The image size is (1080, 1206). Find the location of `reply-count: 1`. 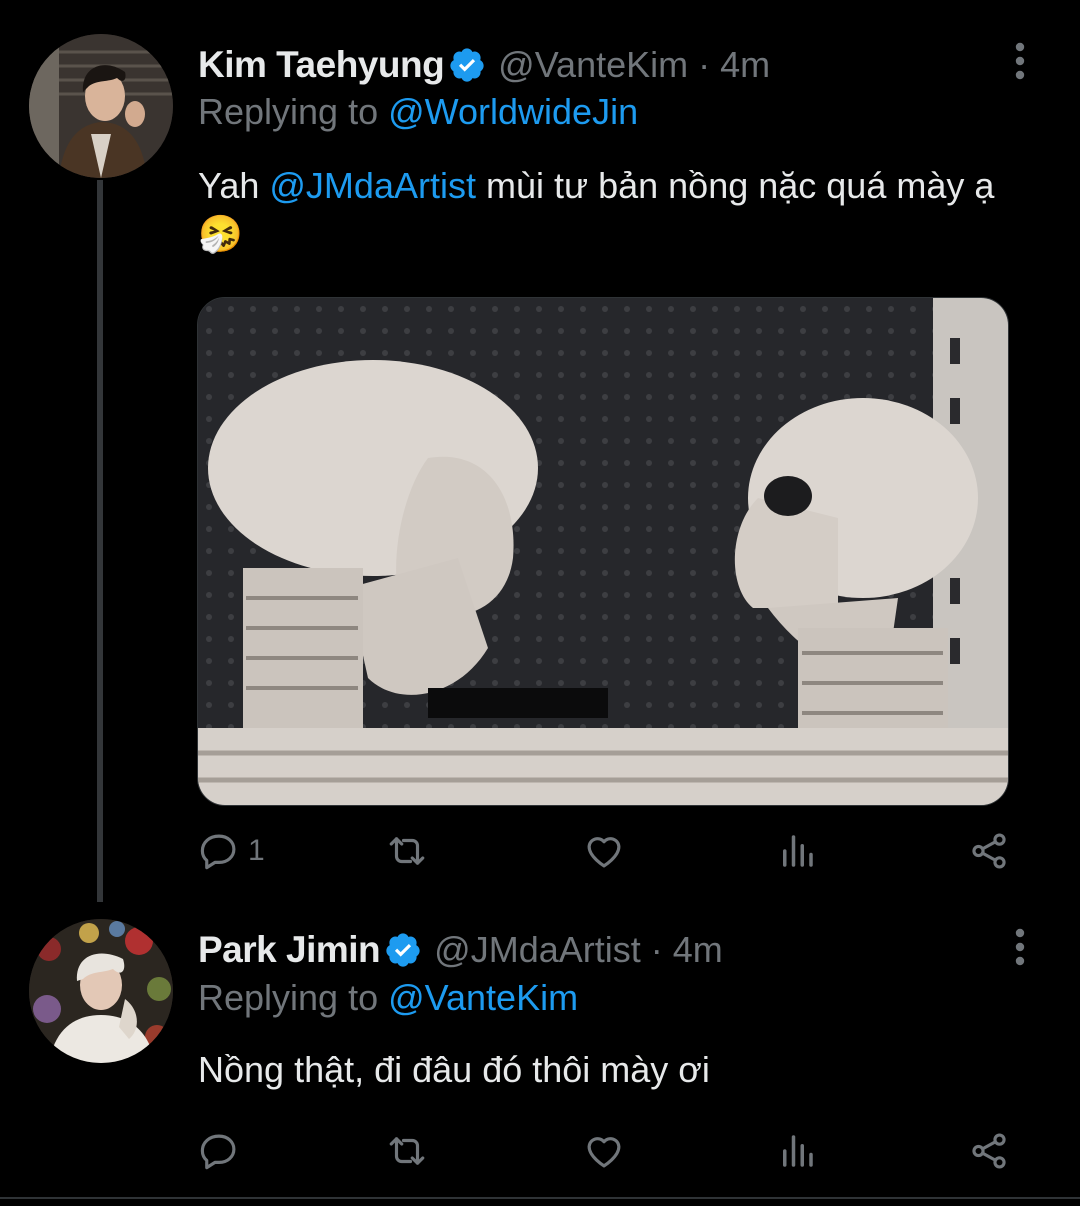

reply-count: 1 is located at coordinates (256, 850).